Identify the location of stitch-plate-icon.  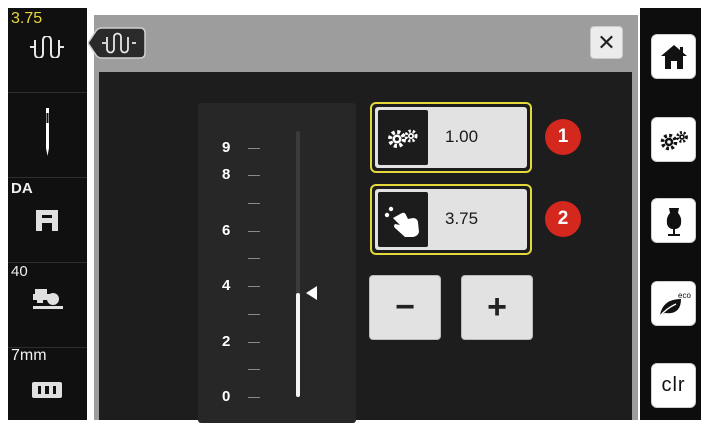
(47, 390).